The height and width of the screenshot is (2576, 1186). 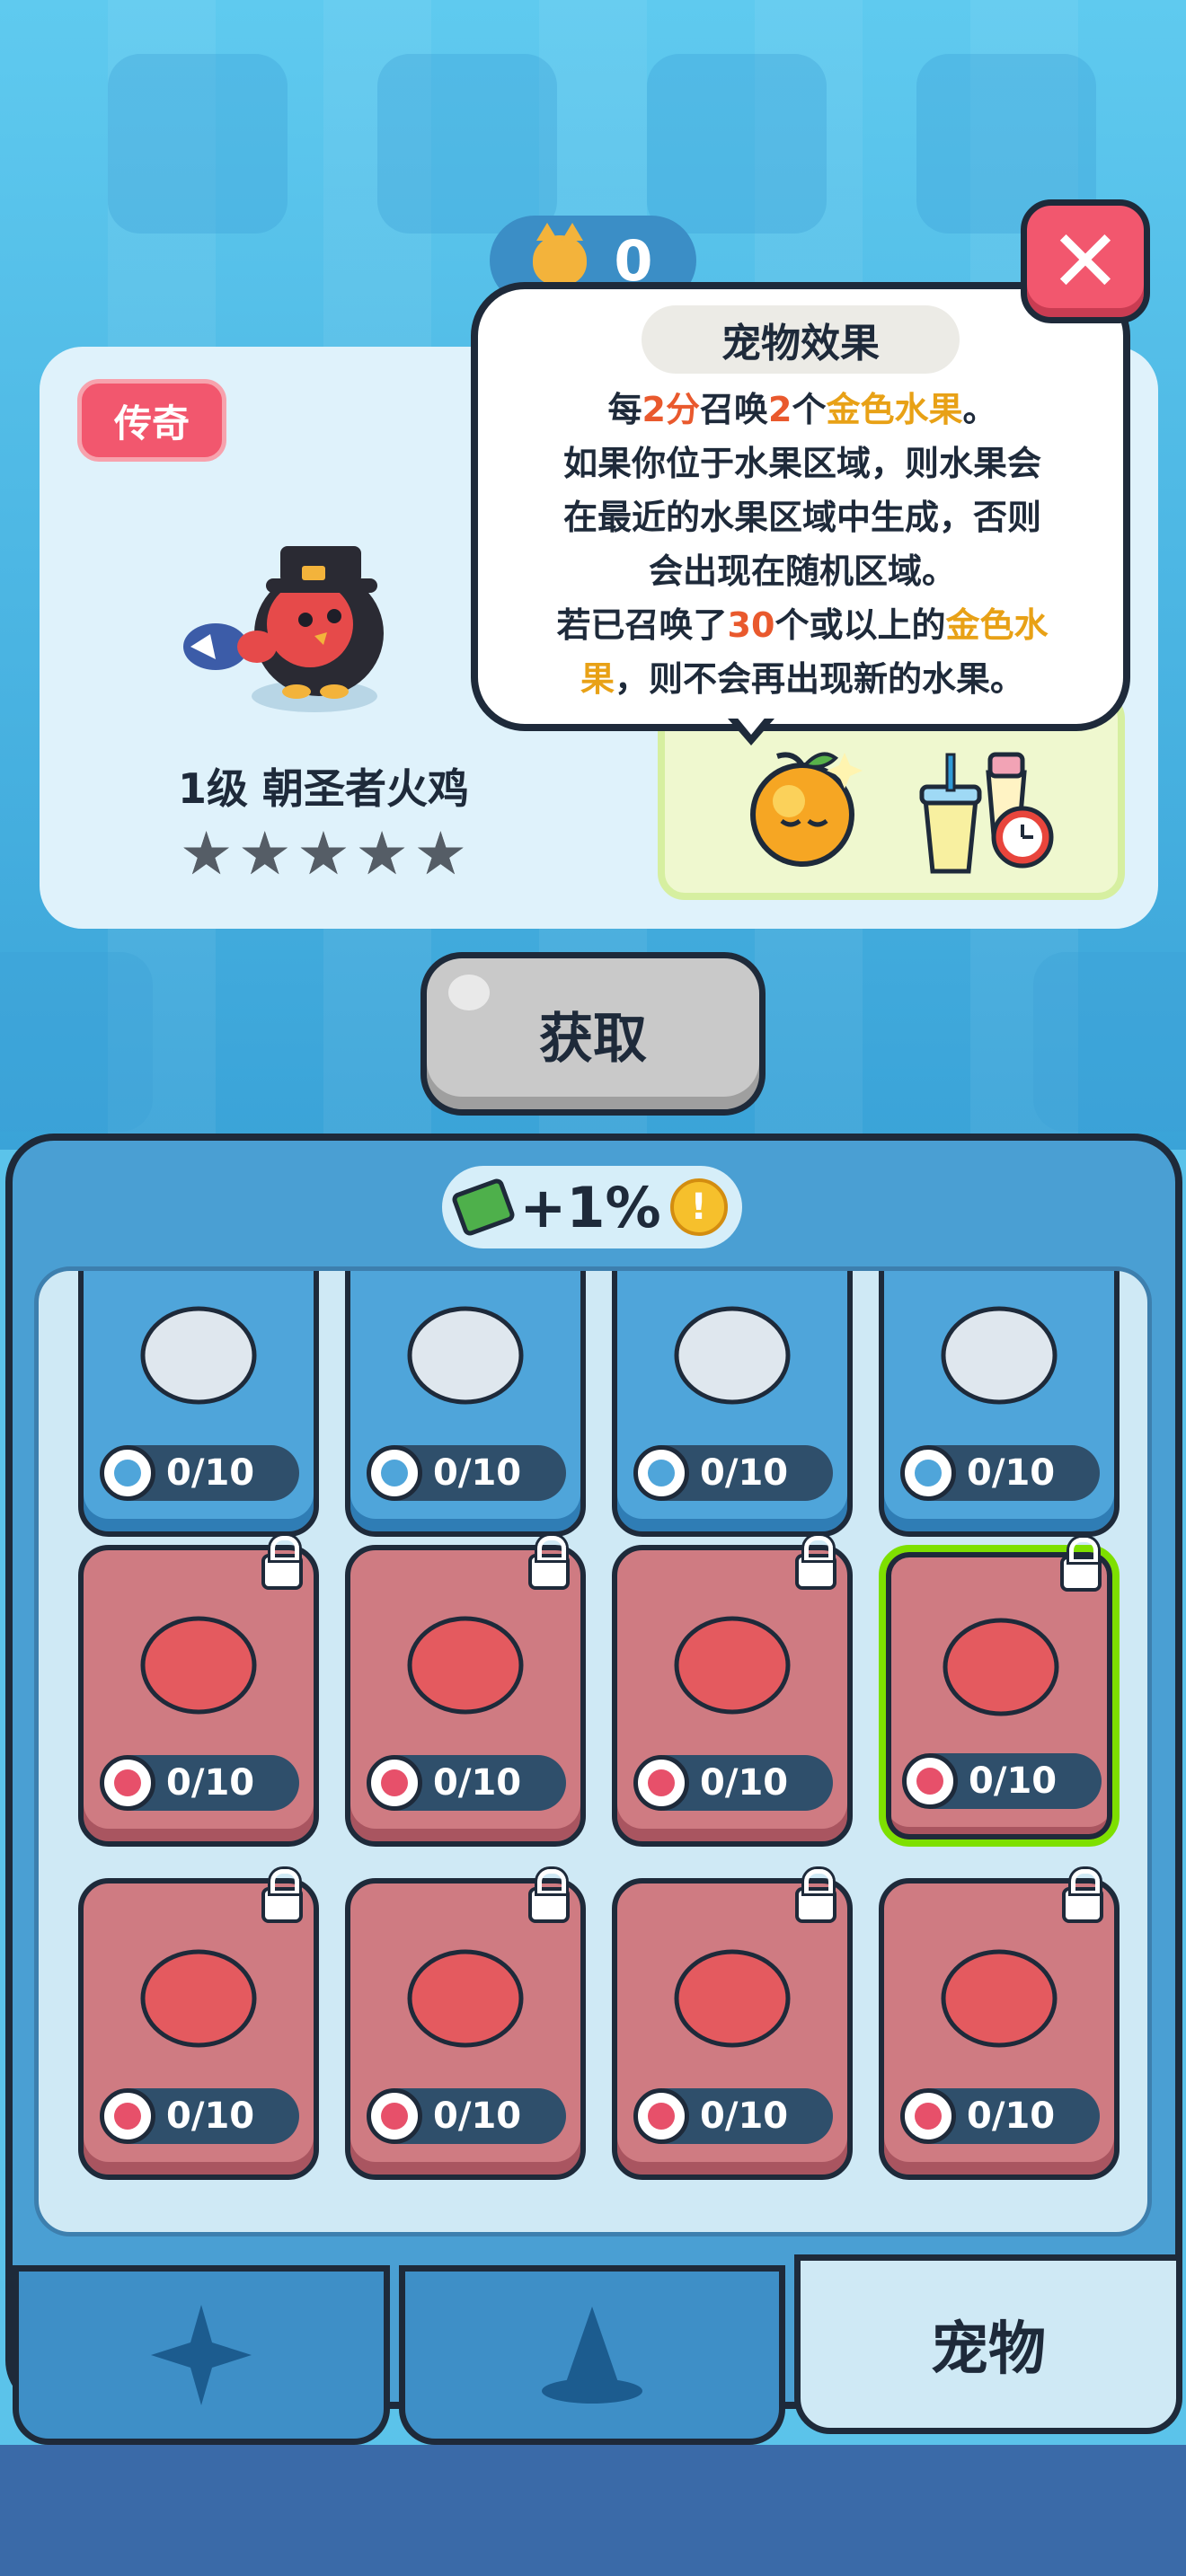 I want to click on golden-fruit-icon, so click(x=806, y=809).